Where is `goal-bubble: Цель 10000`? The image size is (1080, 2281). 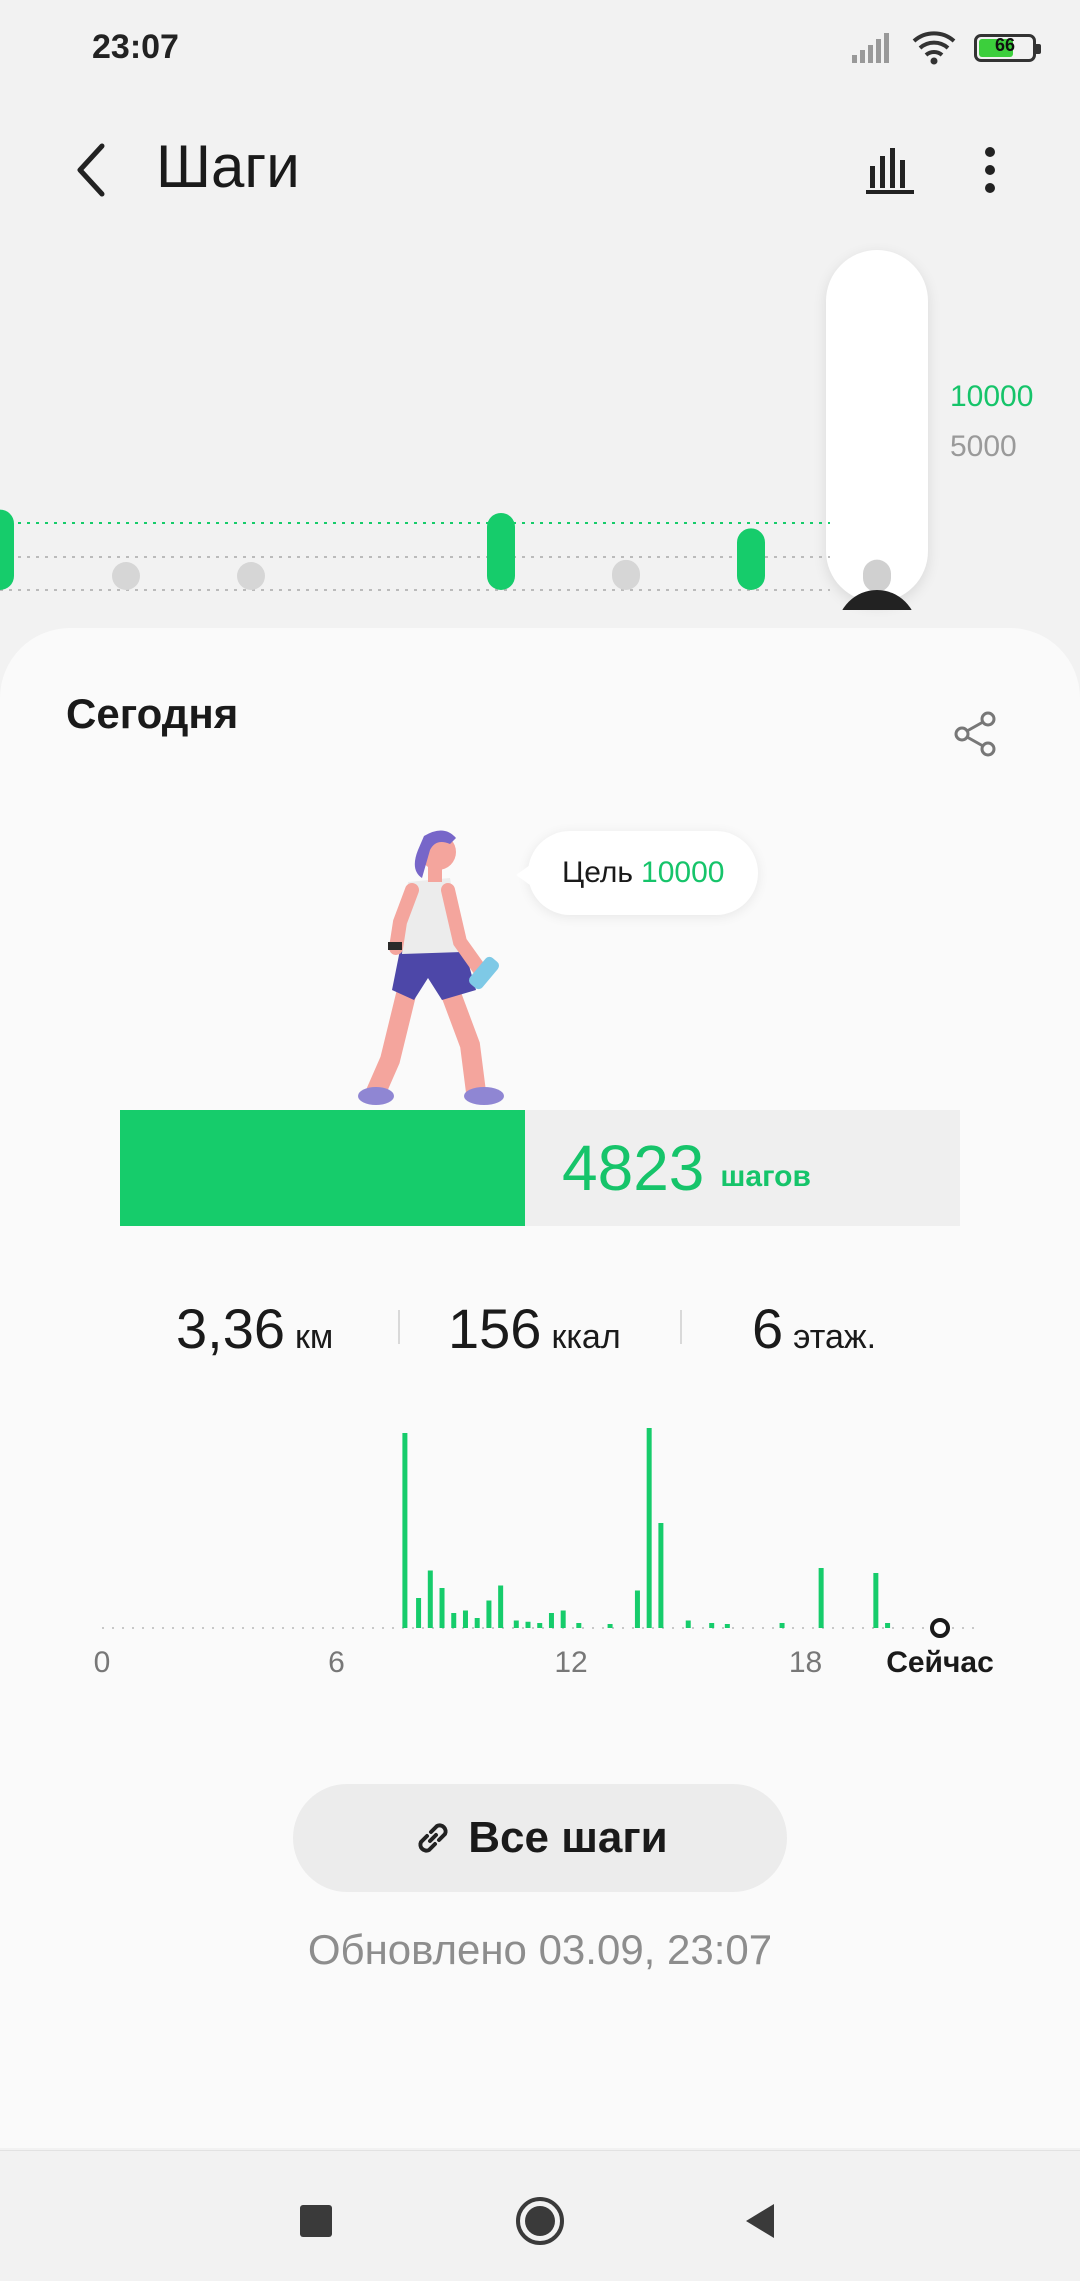
goal-bubble: Цель 10000 is located at coordinates (637, 873).